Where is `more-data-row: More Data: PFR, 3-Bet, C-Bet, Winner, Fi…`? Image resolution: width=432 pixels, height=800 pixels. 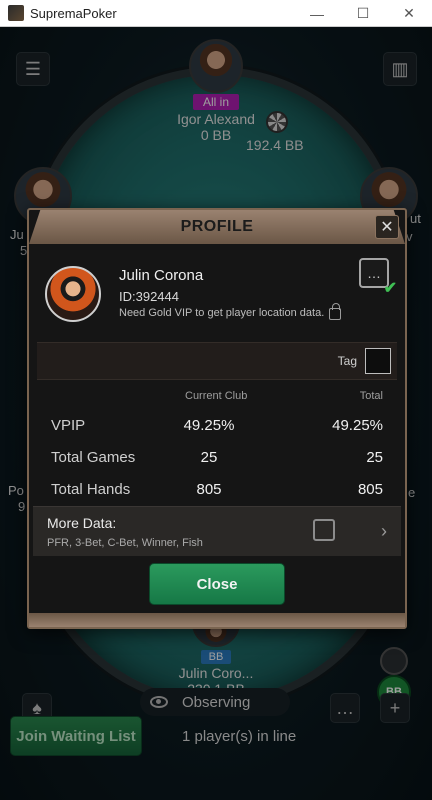
more-data-row: More Data: PFR, 3-Bet, C-Bet, Winner, Fi… is located at coordinates (217, 531).